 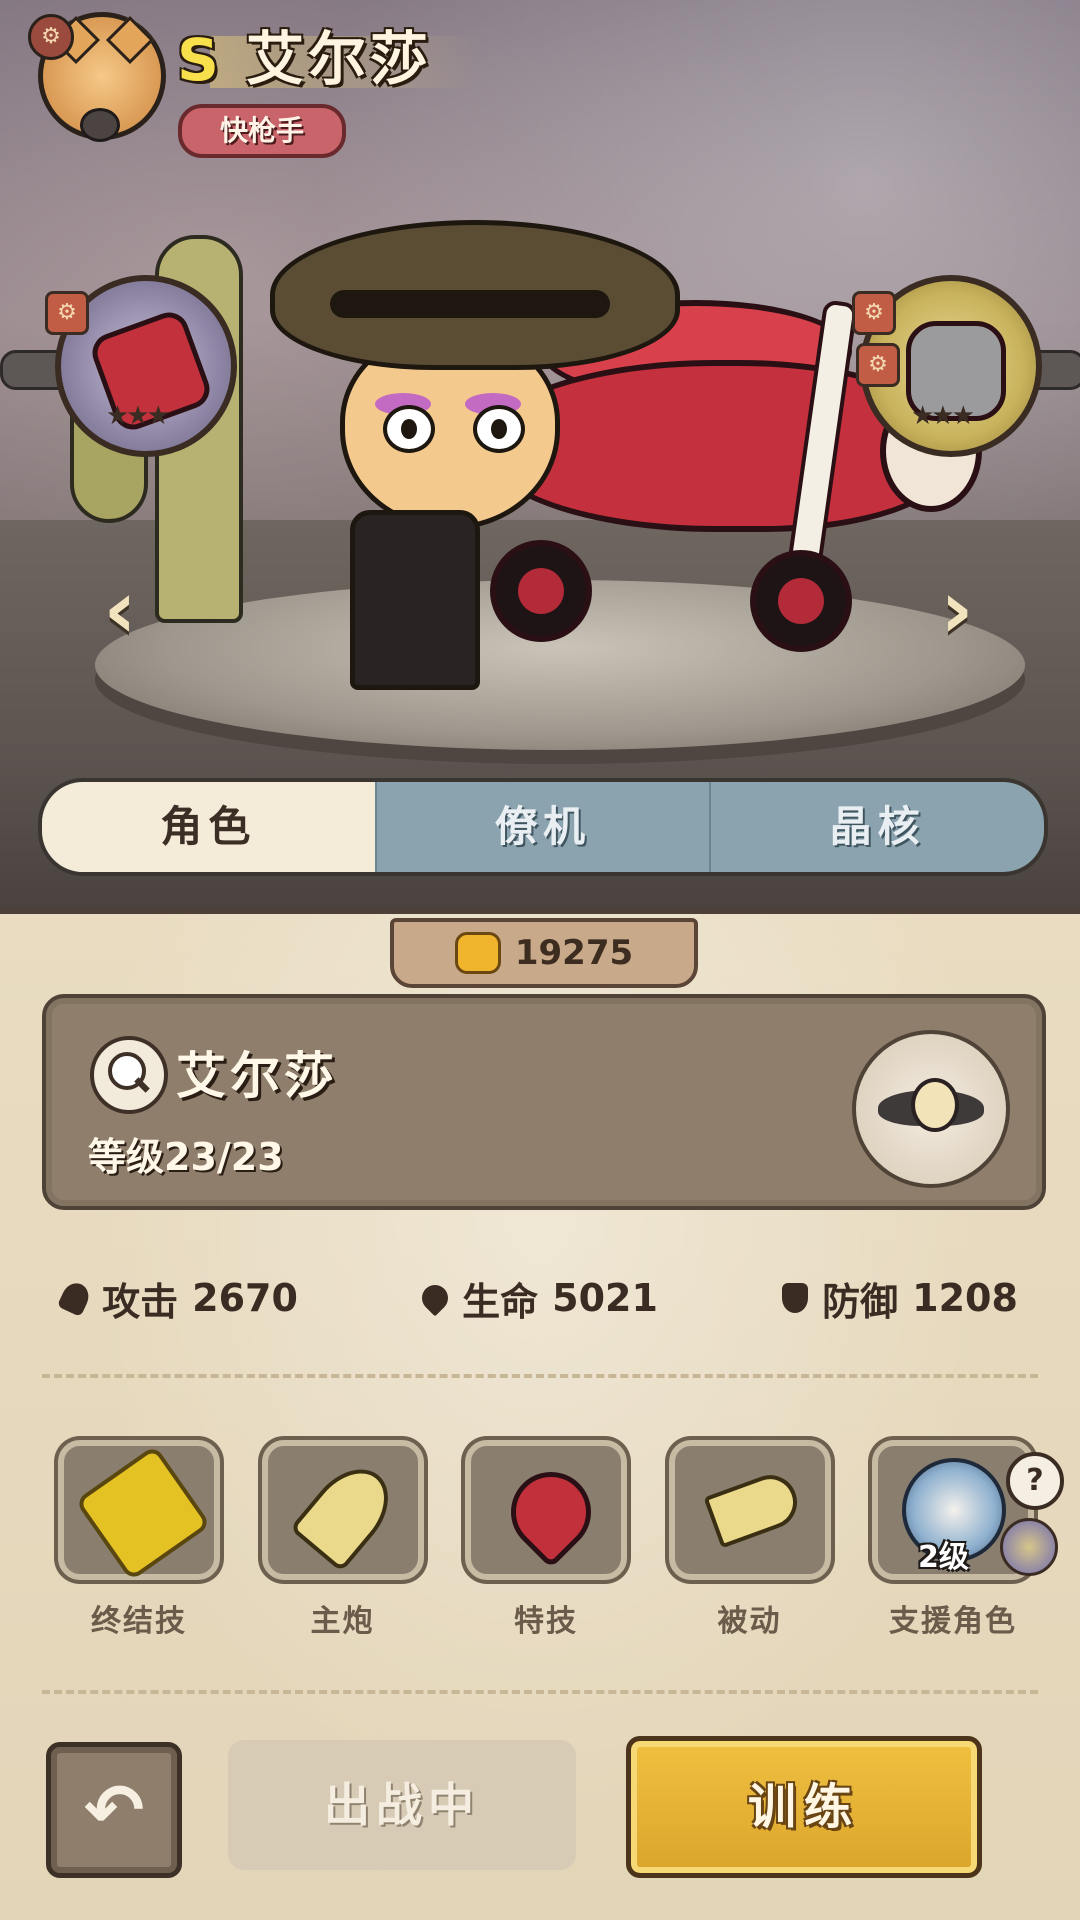 I want to click on skill-support-character: 2级 ? 支援角色, so click(x=967, y=1540).